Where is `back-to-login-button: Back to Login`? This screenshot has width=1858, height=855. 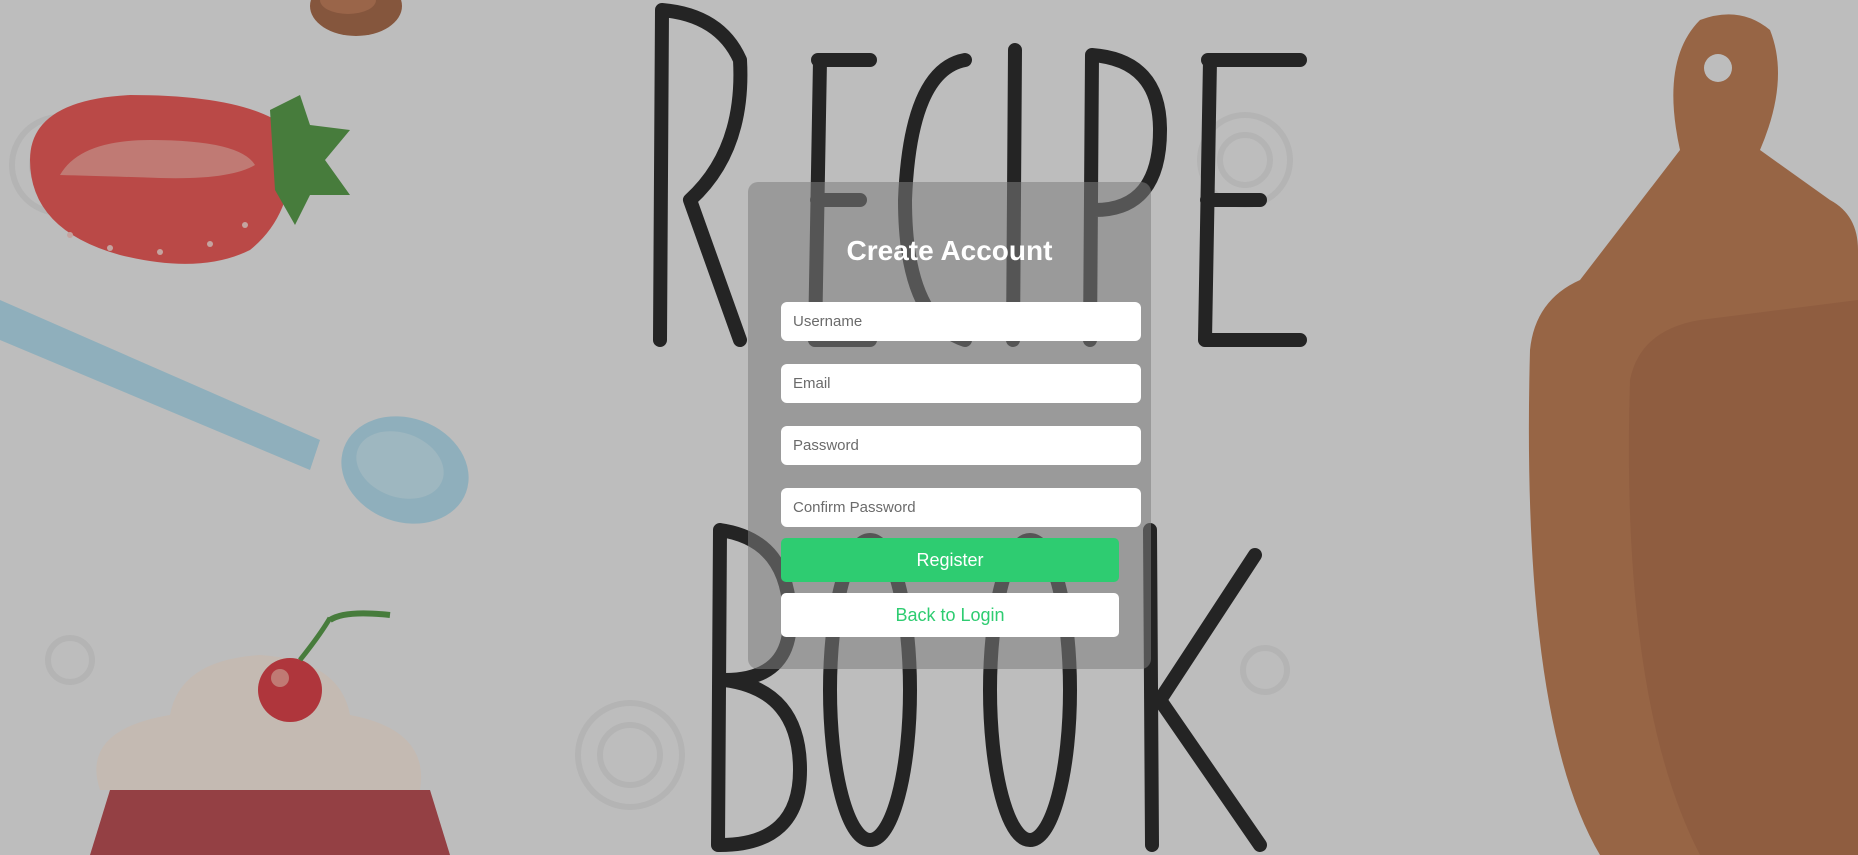
back-to-login-button: Back to Login is located at coordinates (950, 615).